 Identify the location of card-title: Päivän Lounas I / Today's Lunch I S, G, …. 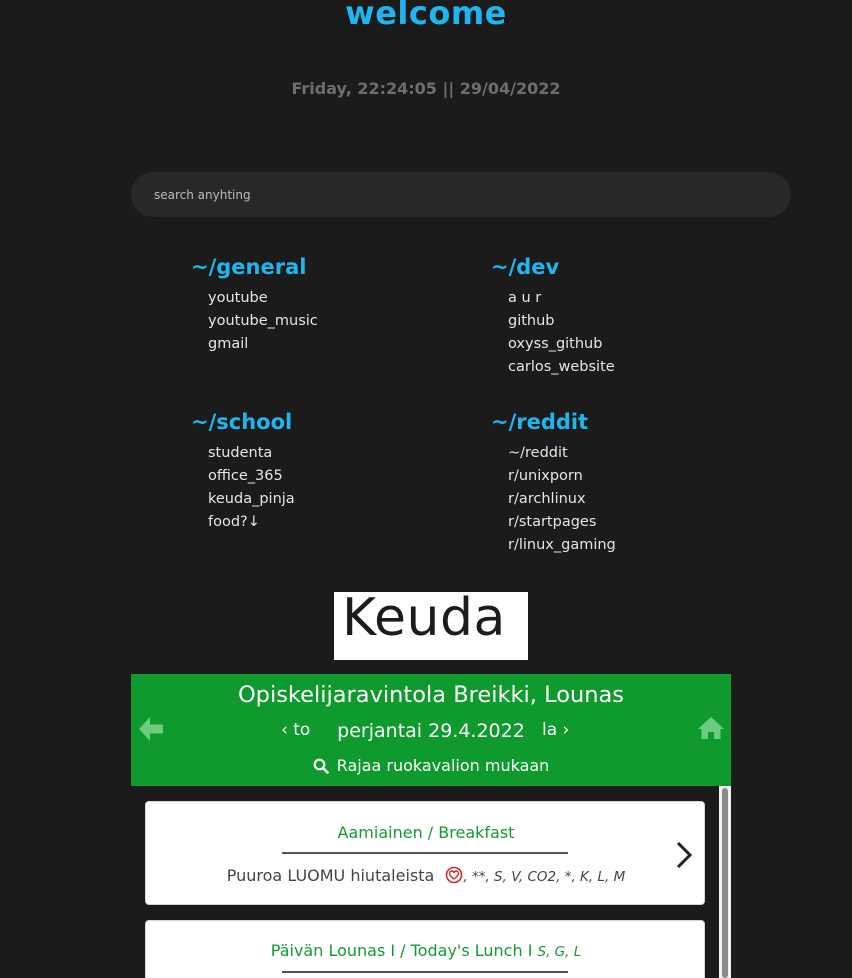
(426, 950).